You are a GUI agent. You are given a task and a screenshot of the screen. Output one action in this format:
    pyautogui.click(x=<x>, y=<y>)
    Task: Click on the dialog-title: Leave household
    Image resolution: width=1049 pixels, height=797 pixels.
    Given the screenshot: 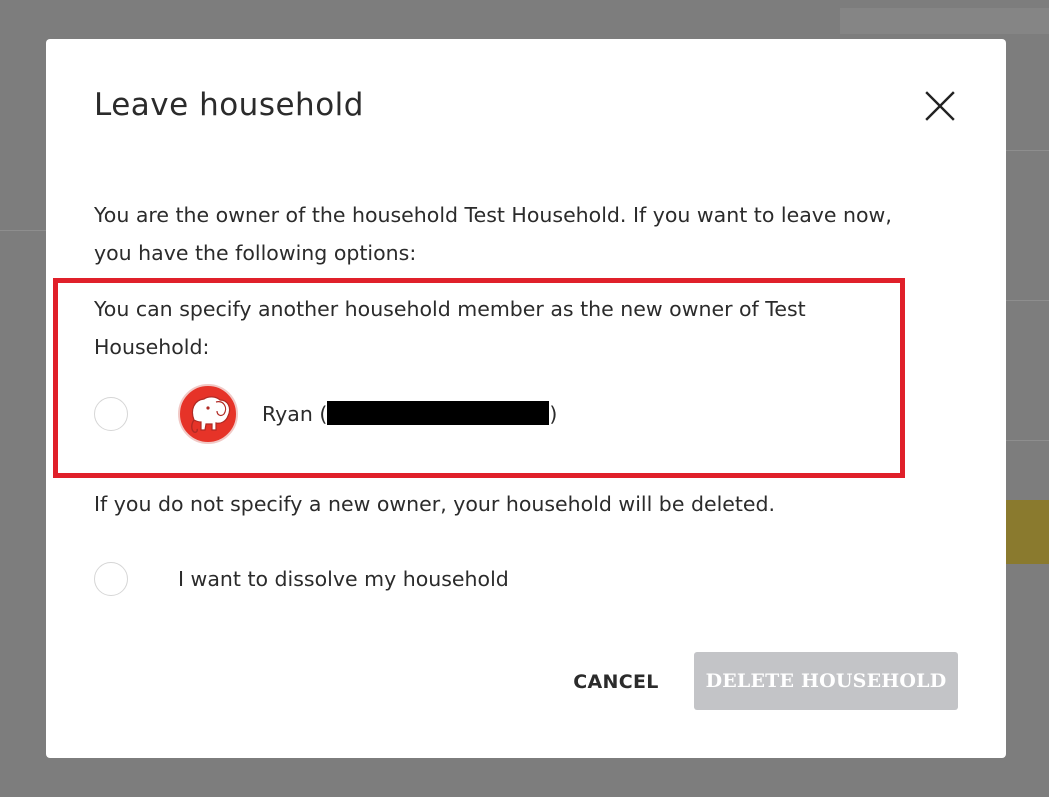 What is the action you would take?
    pyautogui.click(x=229, y=105)
    